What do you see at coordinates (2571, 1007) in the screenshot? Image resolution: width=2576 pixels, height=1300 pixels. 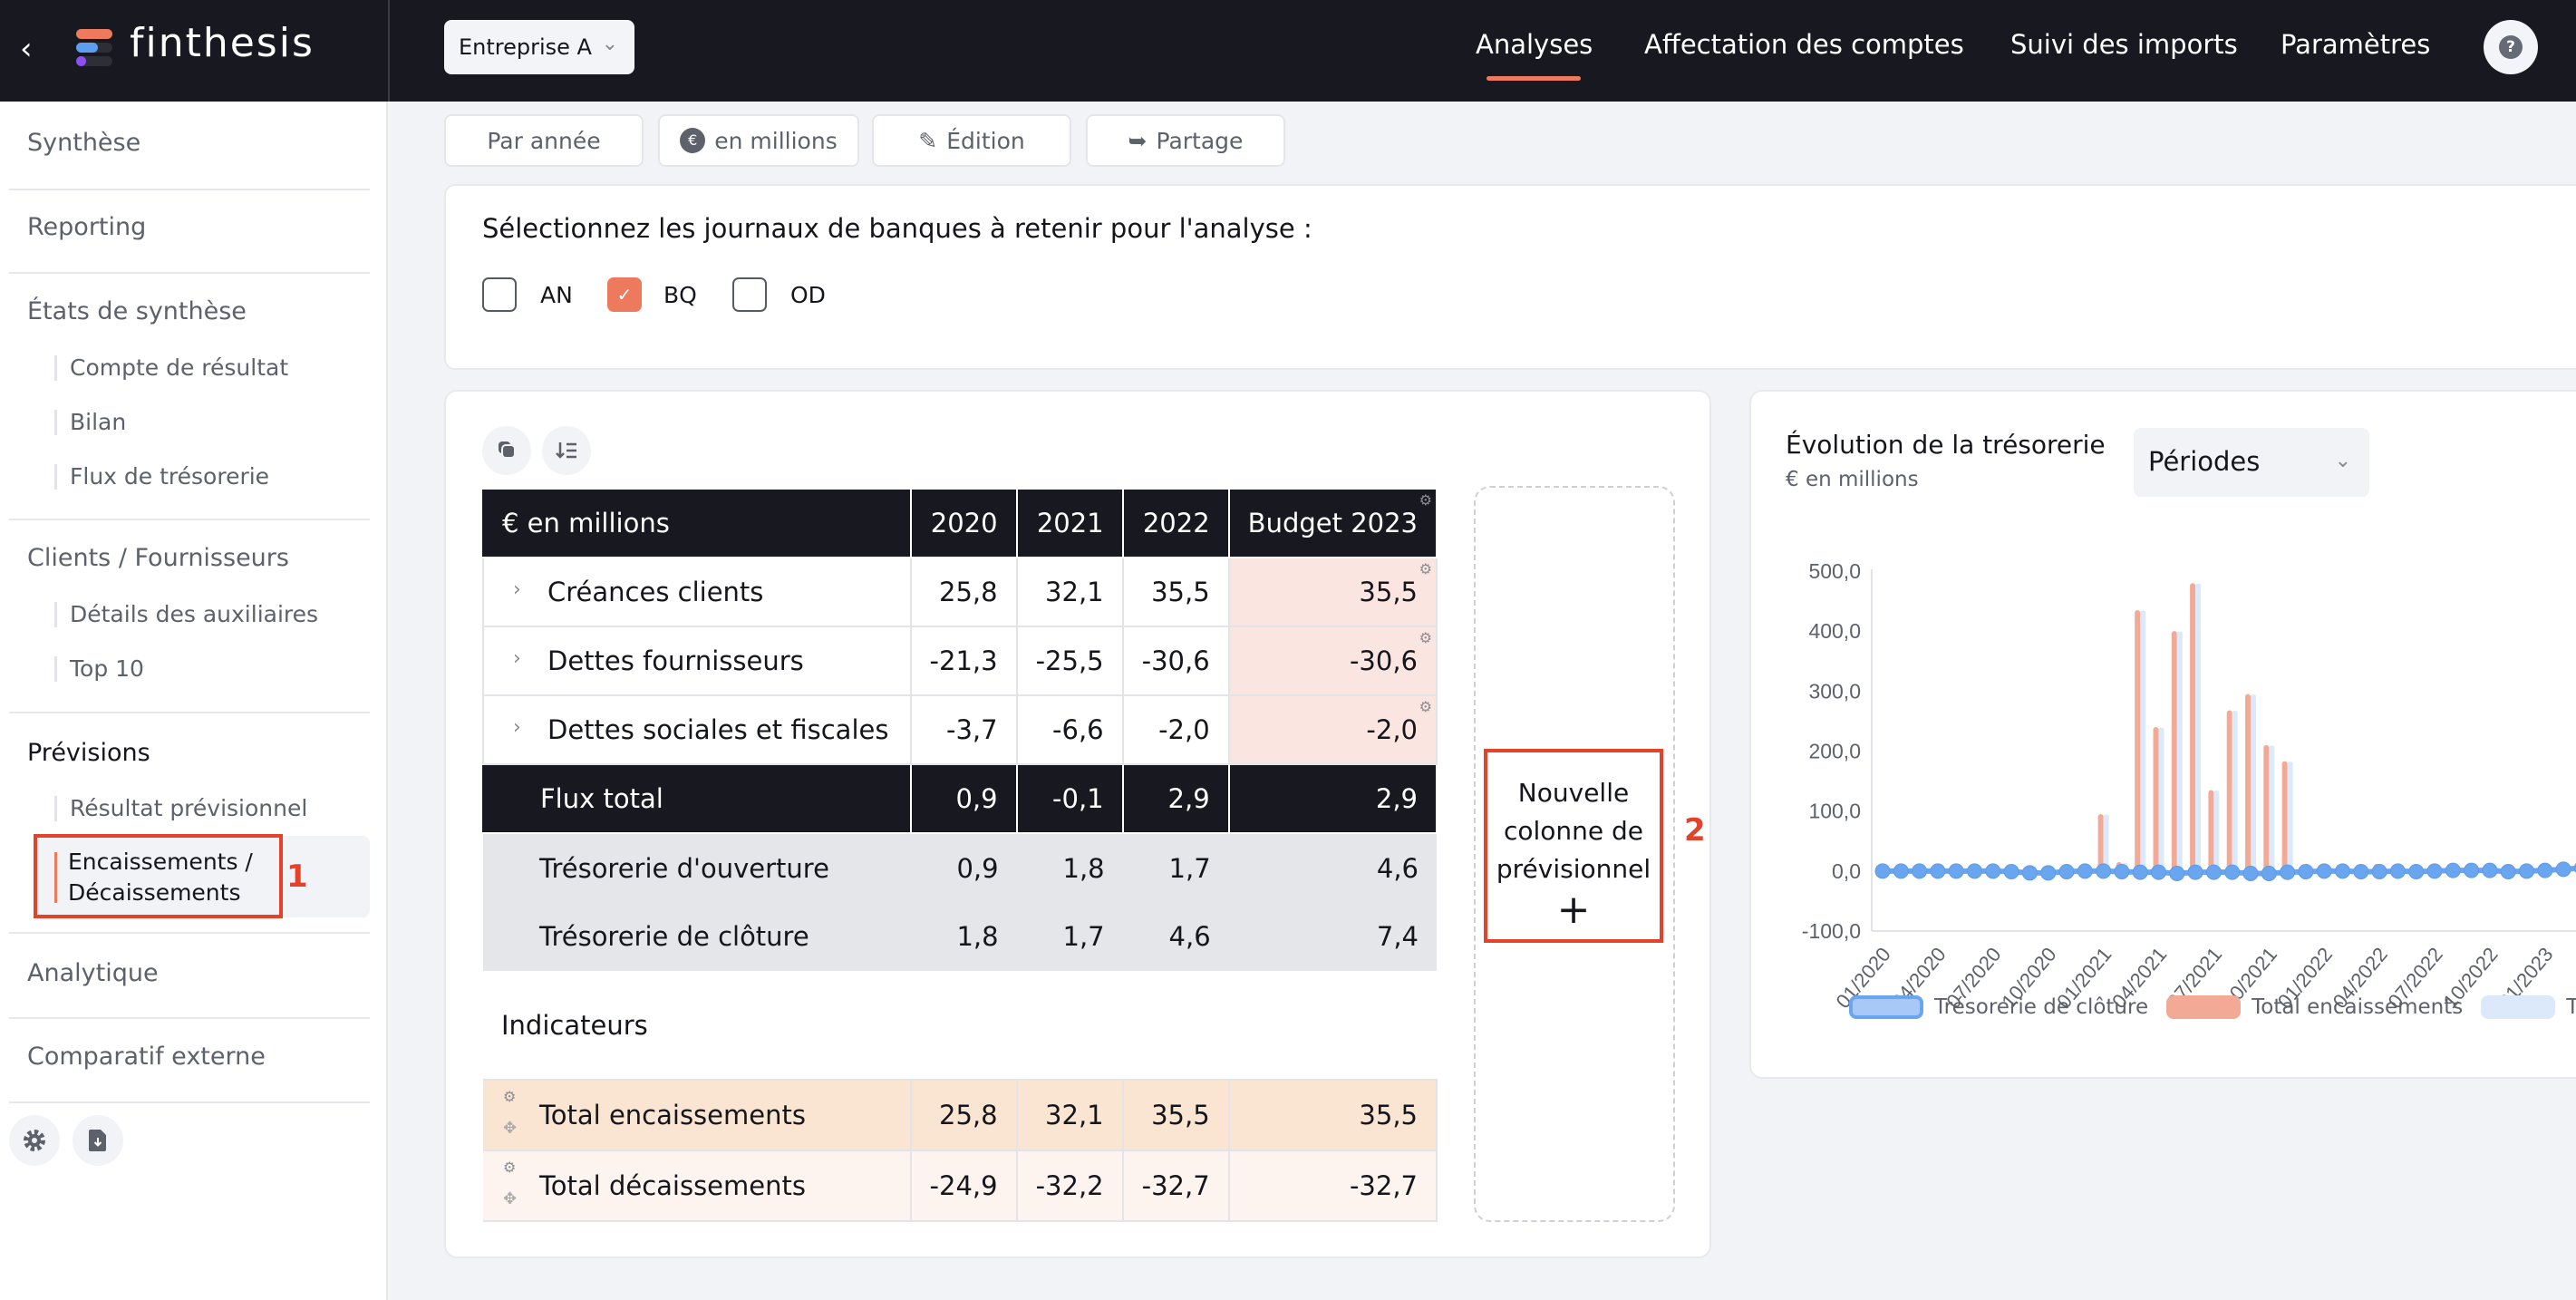 I see `legend-label: Tota` at bounding box center [2571, 1007].